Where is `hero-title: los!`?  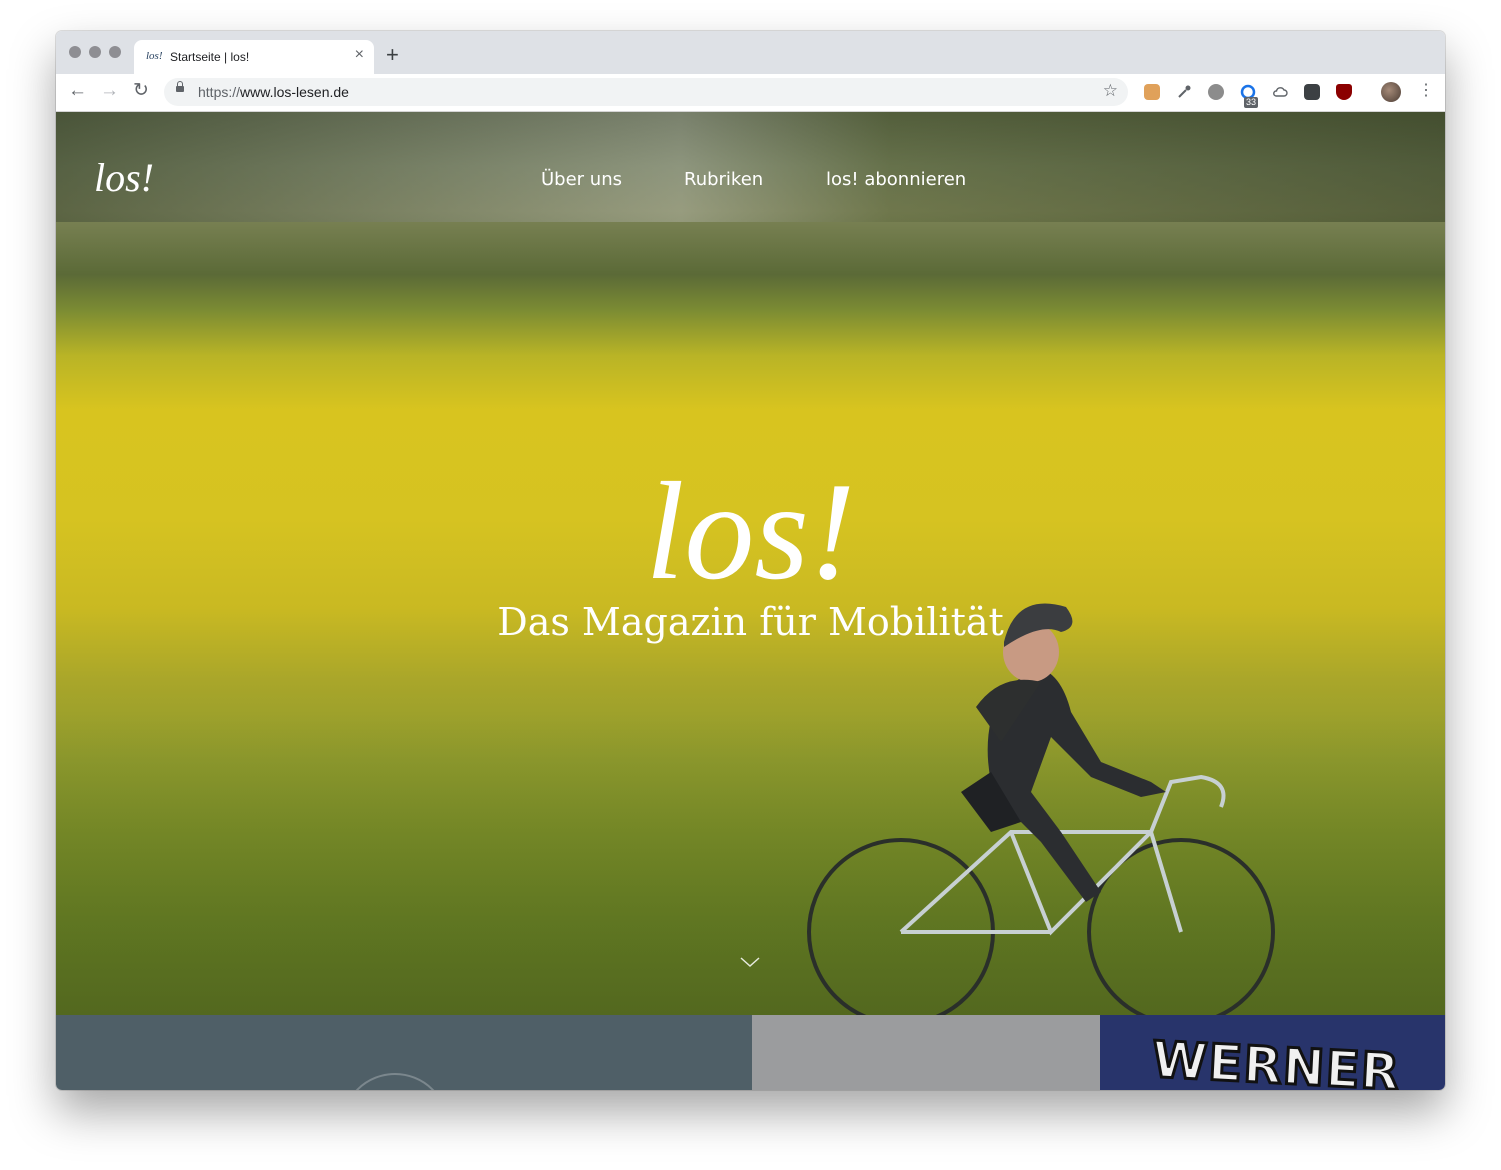
hero-title: los! is located at coordinates (750, 531).